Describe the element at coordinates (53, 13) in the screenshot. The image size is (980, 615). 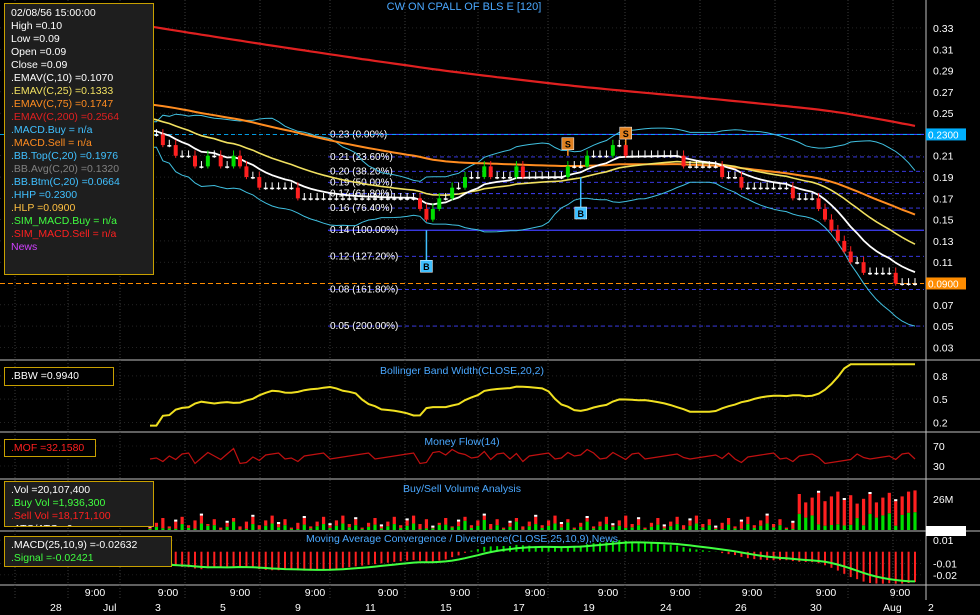
I see `info-row-0: 02/08/56 15:00:00` at that location.